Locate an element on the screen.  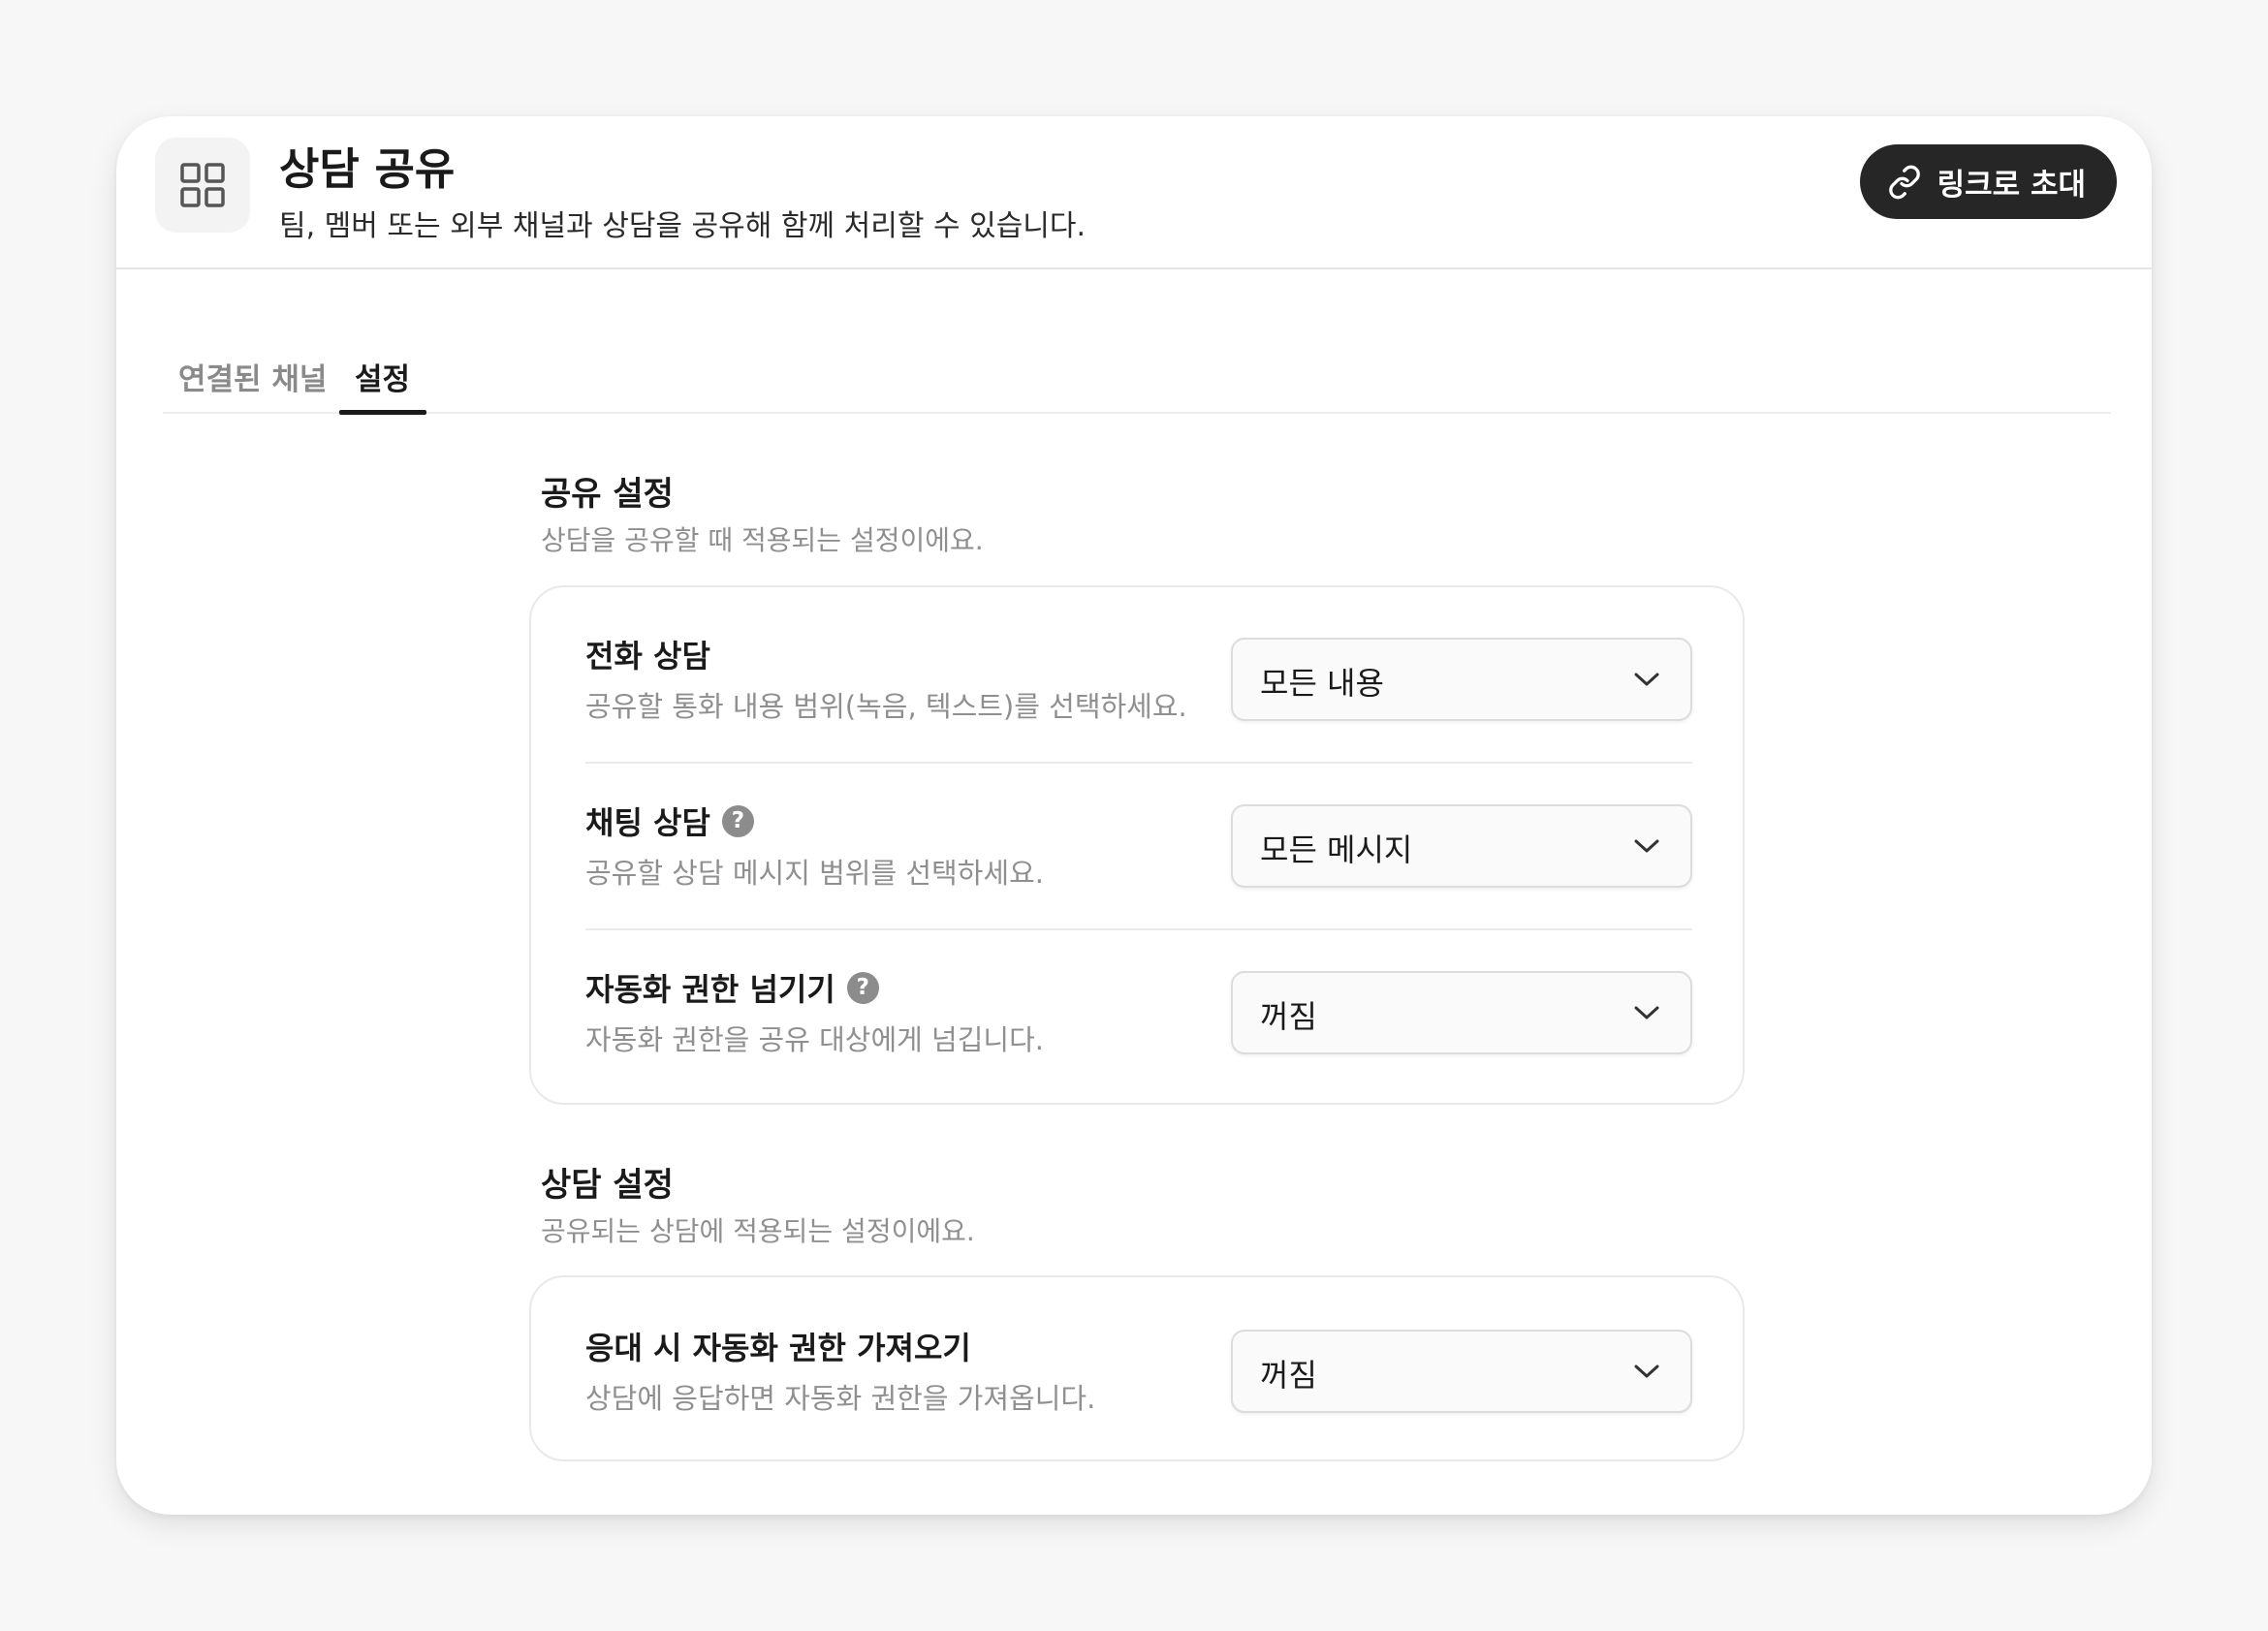
consult-settings-description: 공유되는 상담에 적용되는 설정이에요. is located at coordinates (758, 1231).